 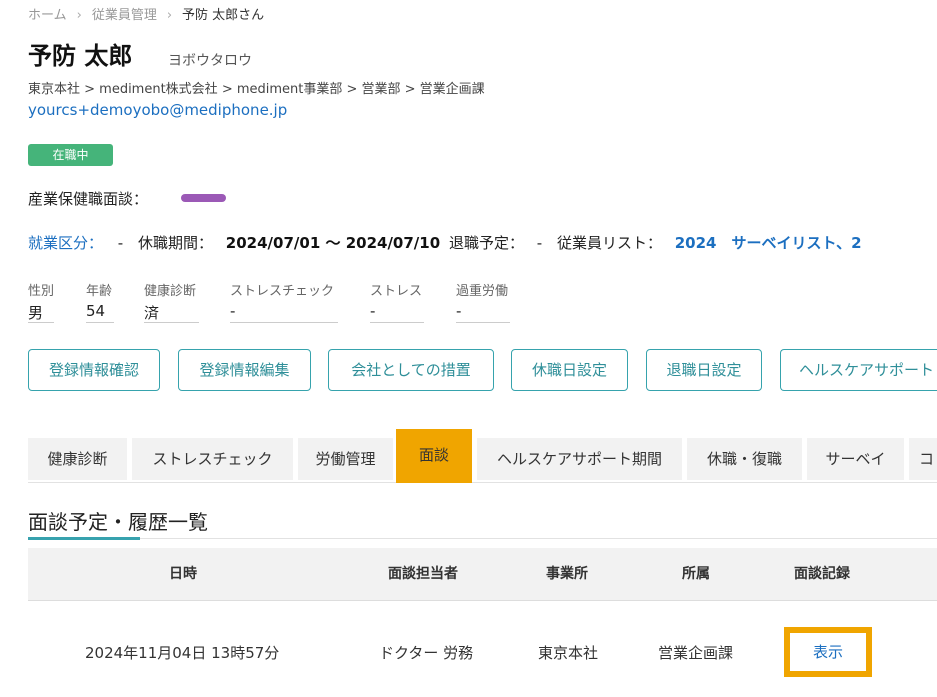 I want to click on retire-label: 退職予定：, so click(x=486, y=243).